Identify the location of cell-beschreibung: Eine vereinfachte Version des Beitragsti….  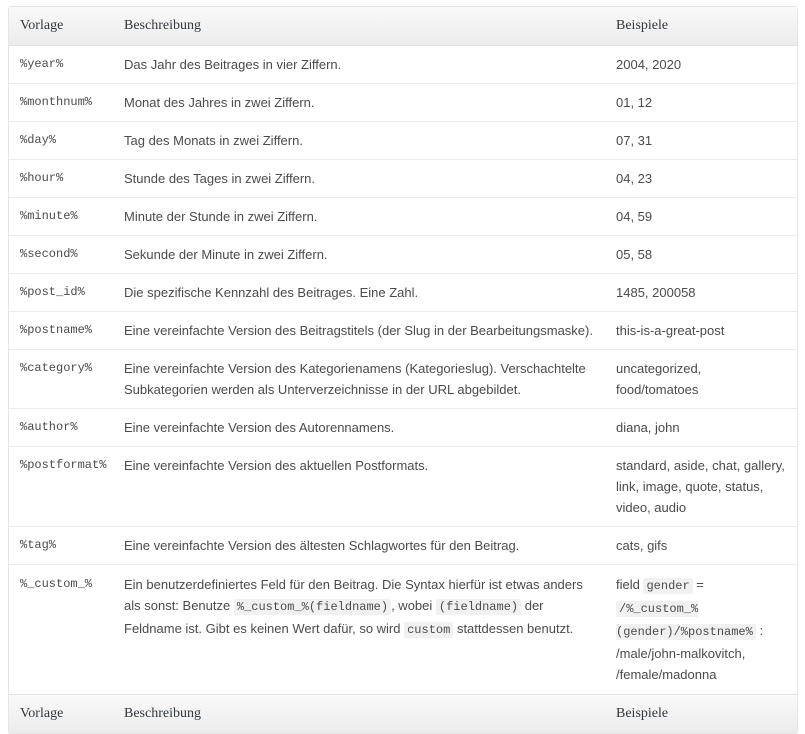
(360, 330).